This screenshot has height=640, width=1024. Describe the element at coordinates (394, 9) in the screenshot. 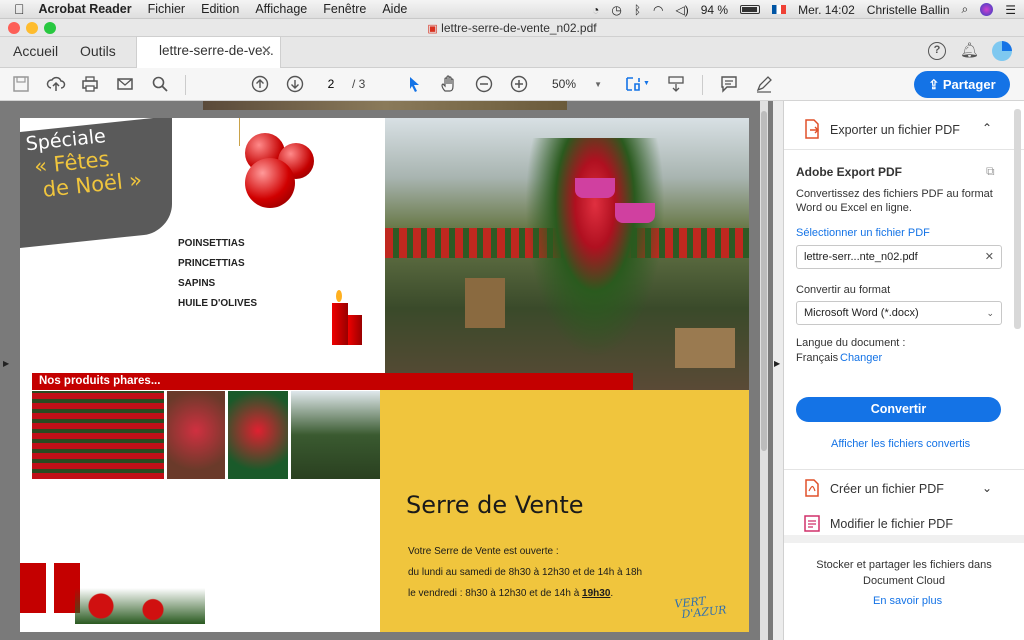

I see `menu-aide: Aide` at that location.